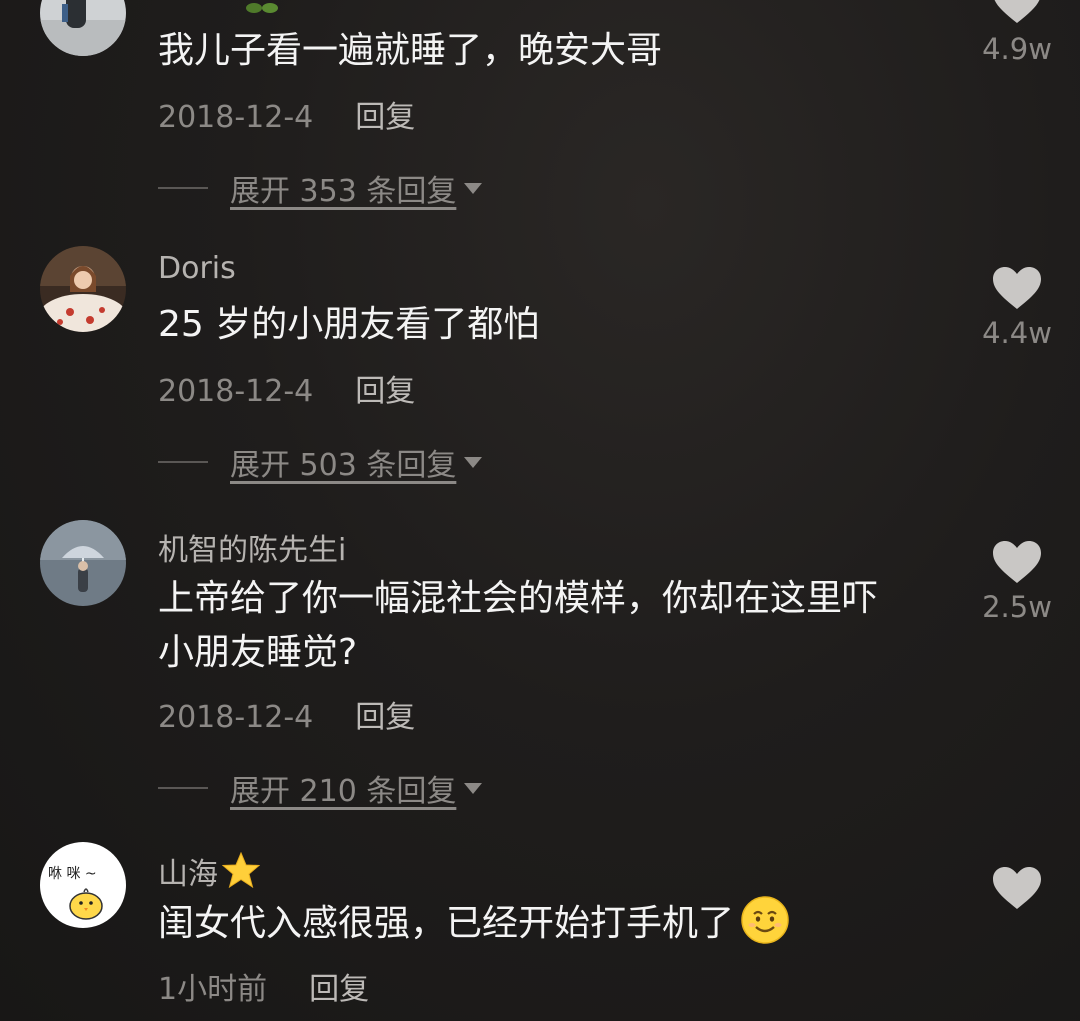 The height and width of the screenshot is (1021, 1080). I want to click on avatar-doodle-text: 咻 咪 ~, so click(72, 874).